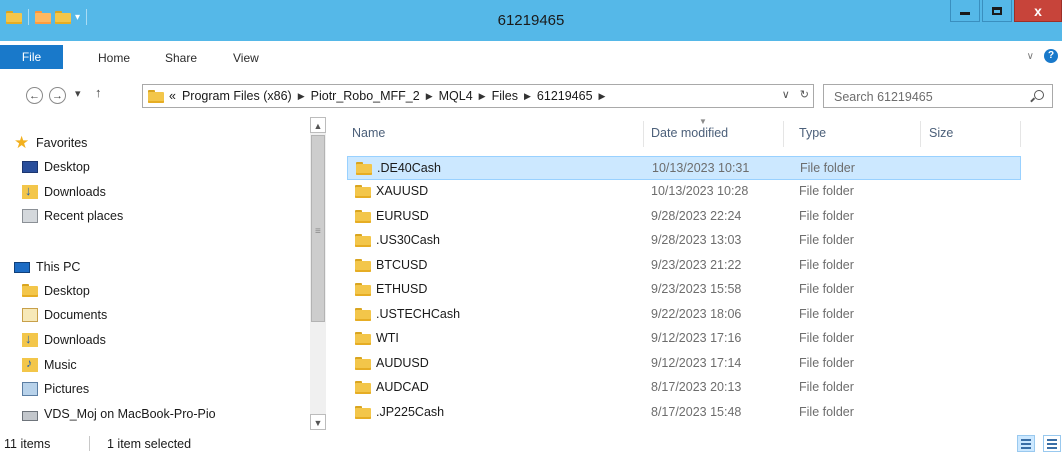 Image resolution: width=1062 pixels, height=456 pixels. Describe the element at coordinates (246, 58) in the screenshot. I see `tab-view: View` at that location.